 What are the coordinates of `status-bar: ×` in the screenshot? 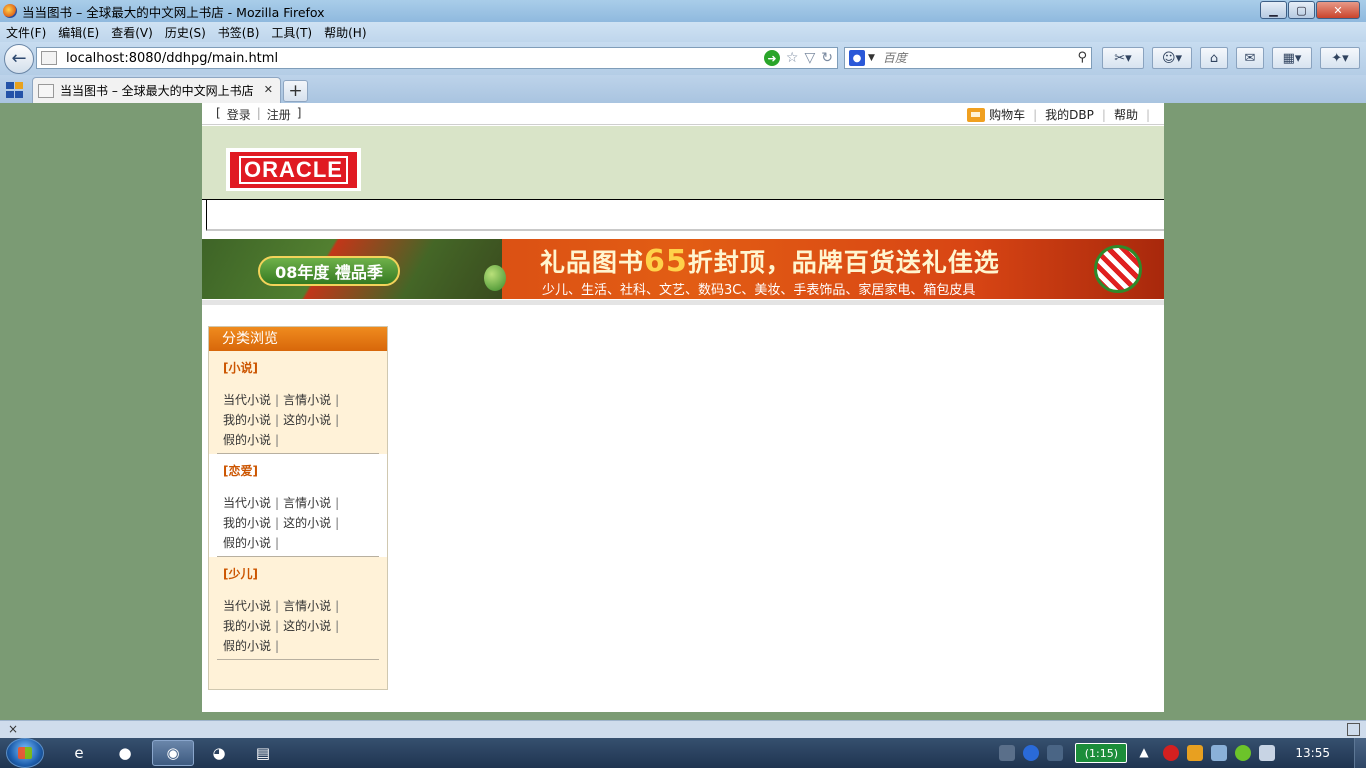 It's located at (683, 729).